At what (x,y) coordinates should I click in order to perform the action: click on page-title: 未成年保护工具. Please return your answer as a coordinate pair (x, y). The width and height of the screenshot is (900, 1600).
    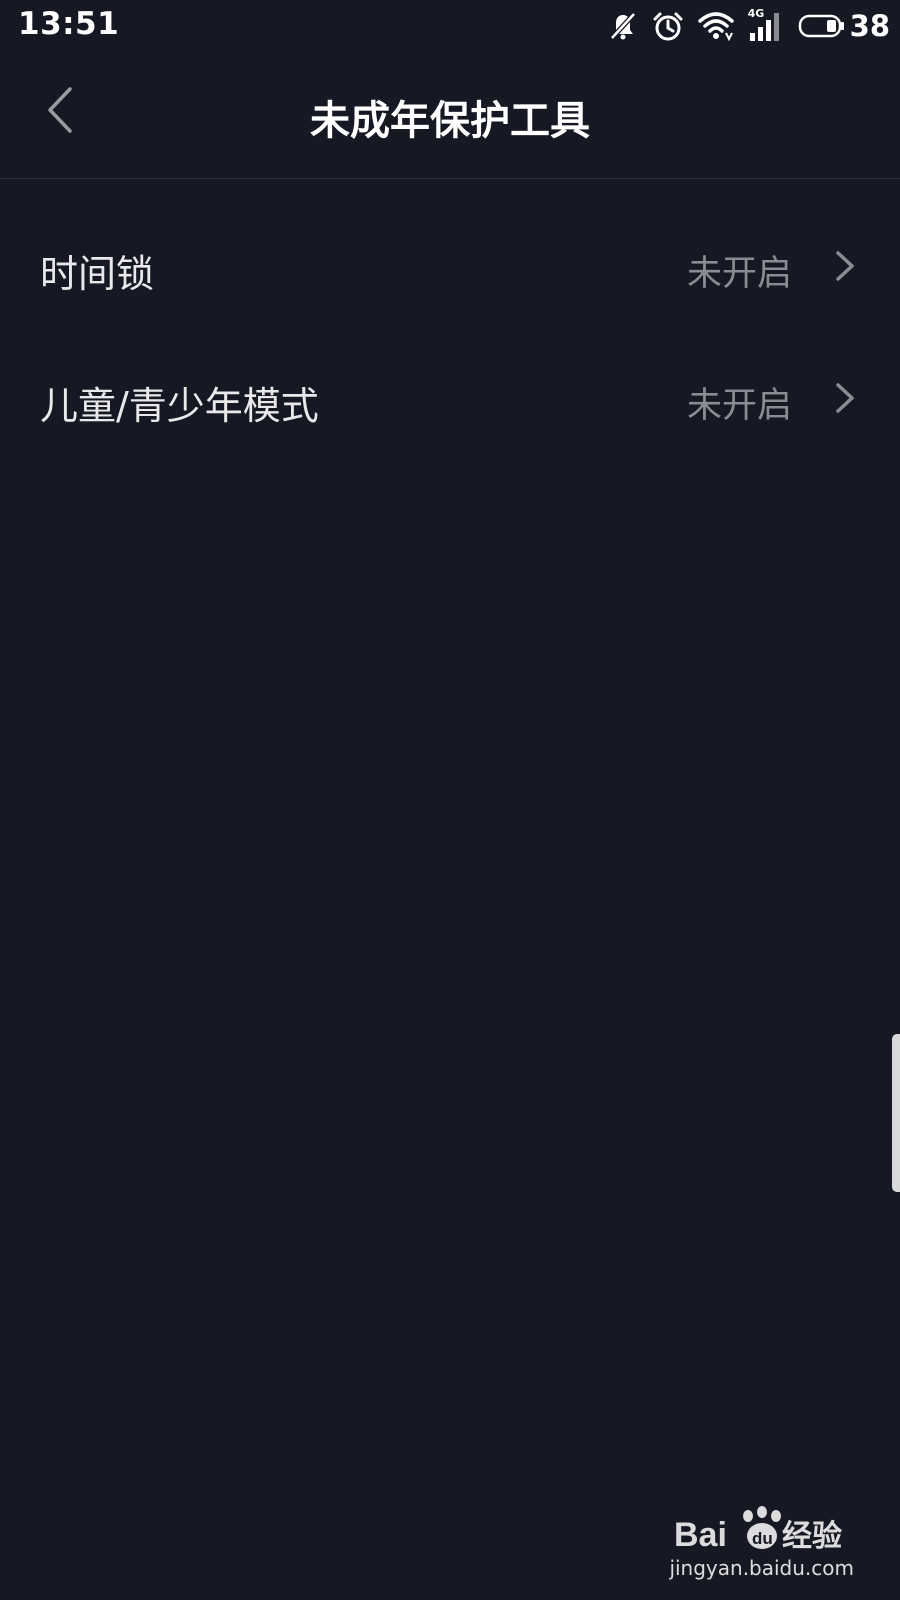
    Looking at the image, I should click on (450, 121).